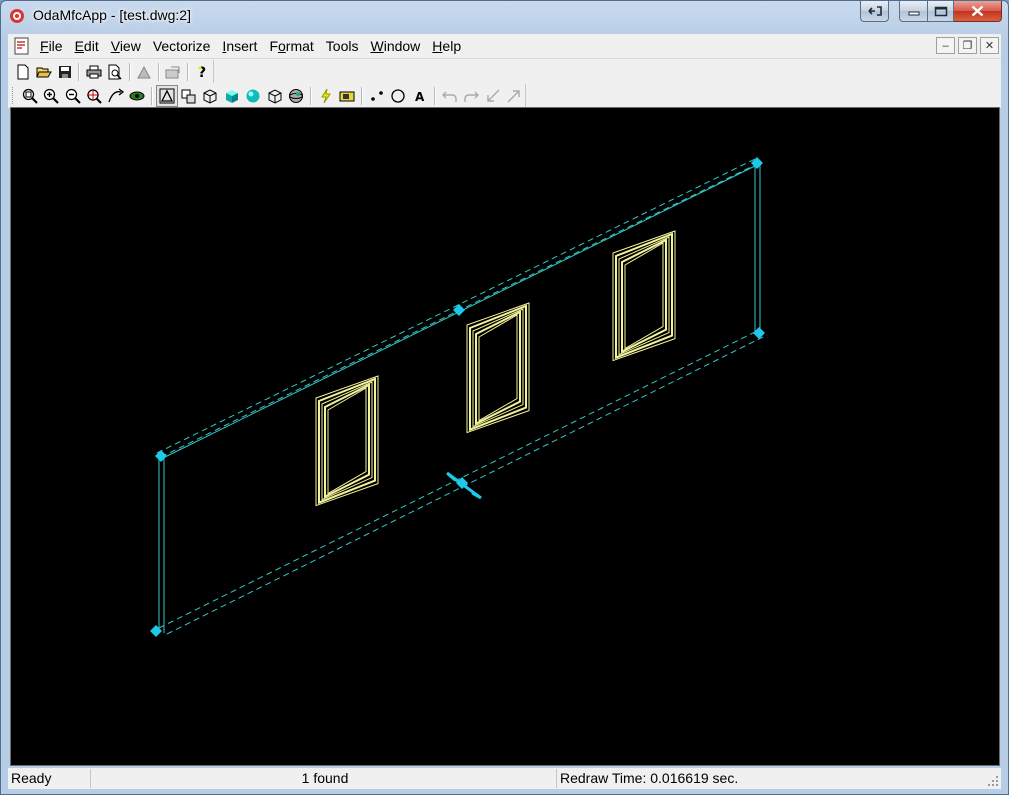 This screenshot has width=1009, height=795. Describe the element at coordinates (115, 72) in the screenshot. I see `print-preview-button` at that location.